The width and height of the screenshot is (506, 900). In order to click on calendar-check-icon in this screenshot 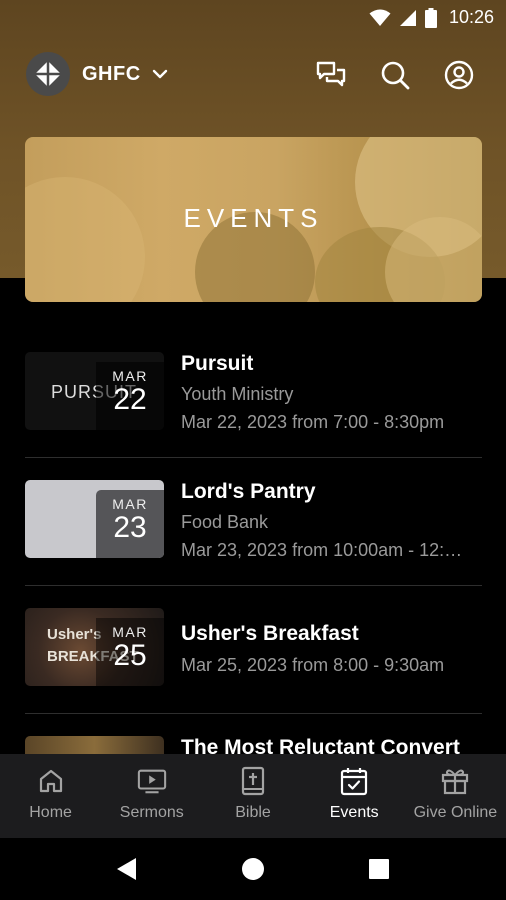, I will do `click(354, 782)`.